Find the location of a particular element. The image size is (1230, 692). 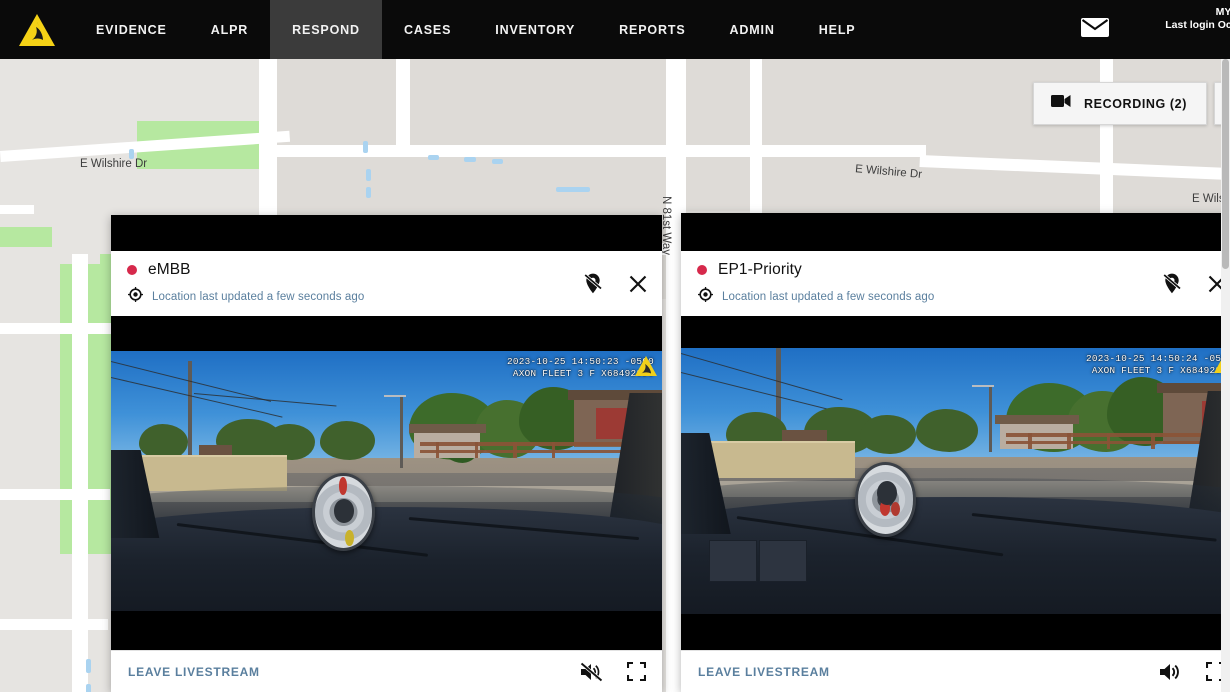

sign-out-label: SI is located at coordinates (1172, 38).